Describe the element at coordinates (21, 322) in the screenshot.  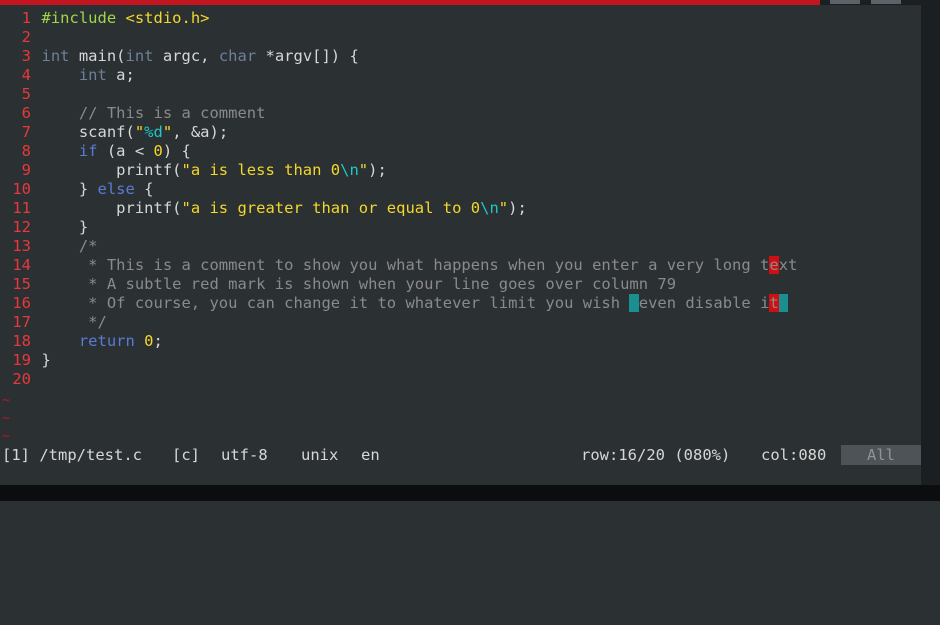
I see `line-number: 17` at that location.